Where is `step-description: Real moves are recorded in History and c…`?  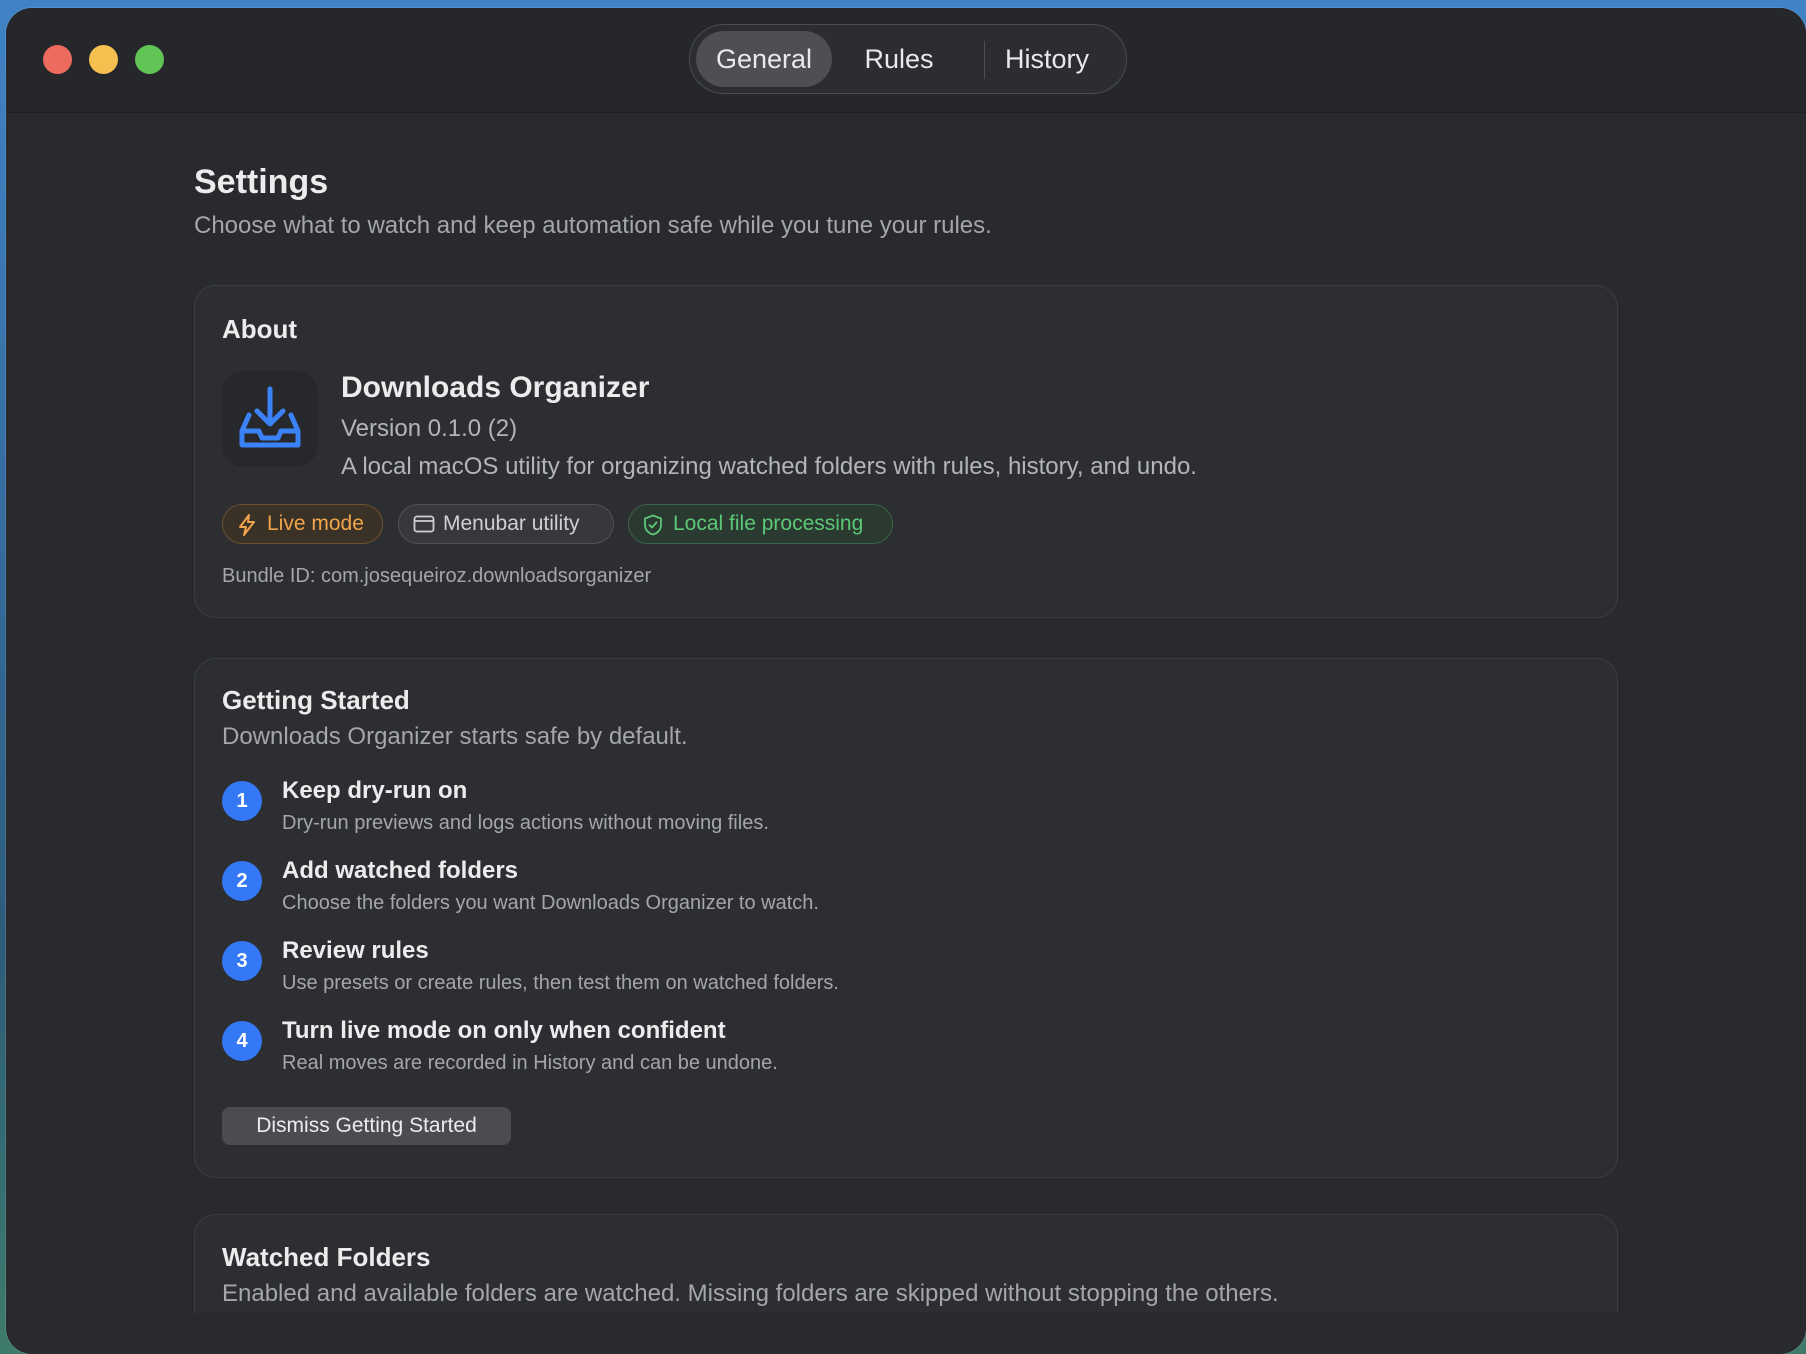
step-description: Real moves are recorded in History and c… is located at coordinates (530, 1063).